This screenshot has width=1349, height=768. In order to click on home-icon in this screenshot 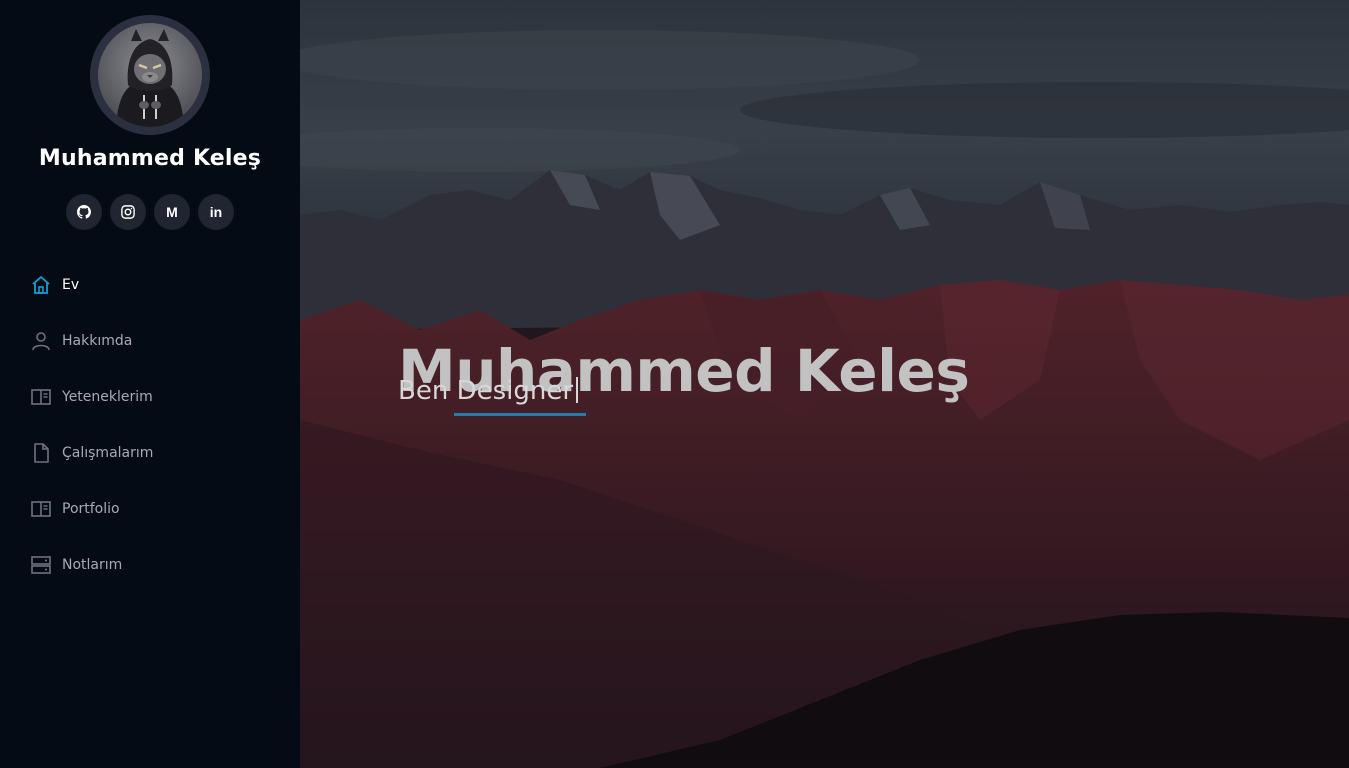, I will do `click(41, 285)`.